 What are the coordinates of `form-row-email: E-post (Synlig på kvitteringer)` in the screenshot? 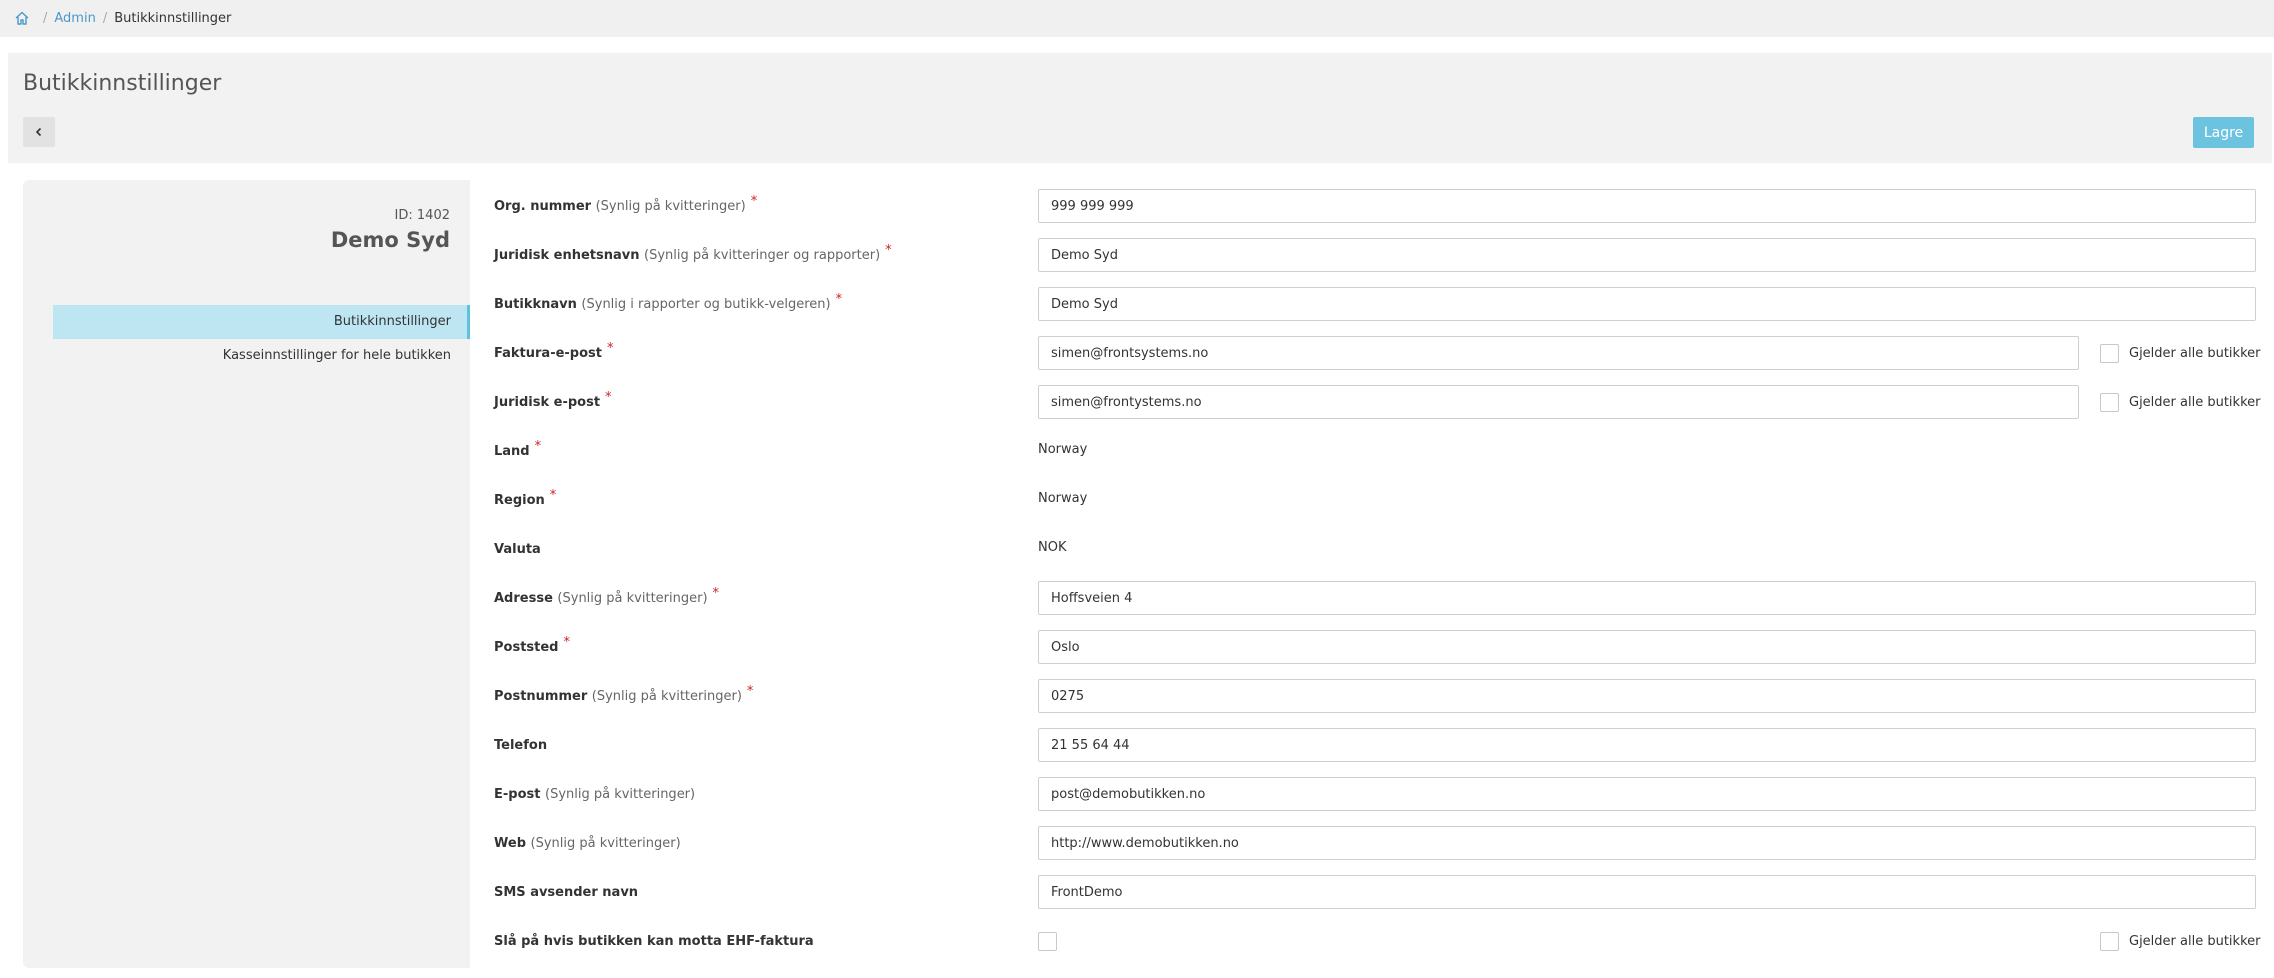 It's located at (1375, 795).